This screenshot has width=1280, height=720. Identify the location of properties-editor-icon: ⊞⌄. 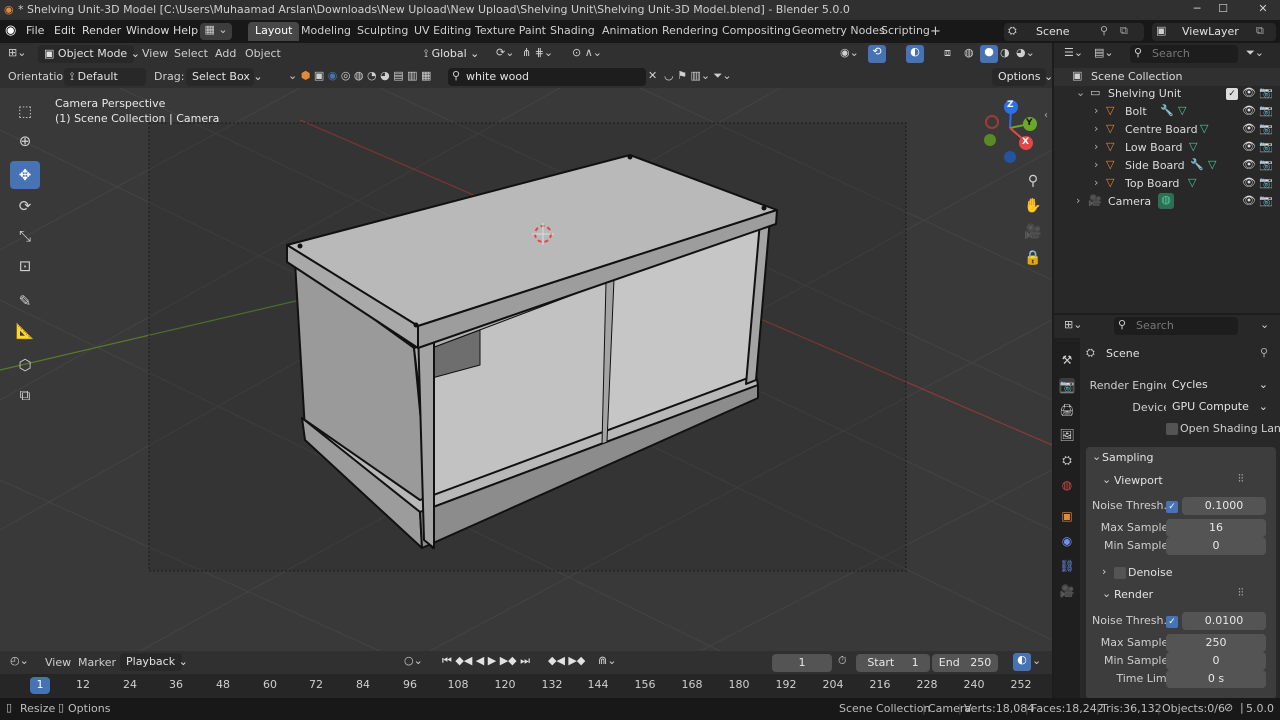
(1073, 324).